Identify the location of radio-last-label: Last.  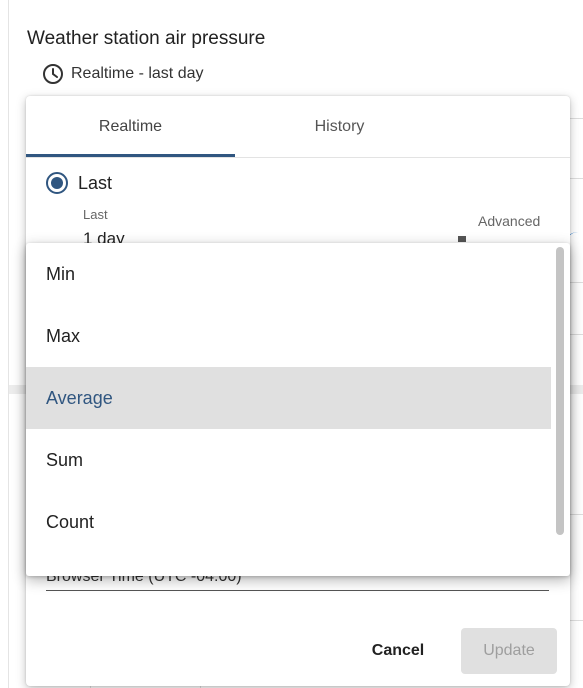
(95, 182).